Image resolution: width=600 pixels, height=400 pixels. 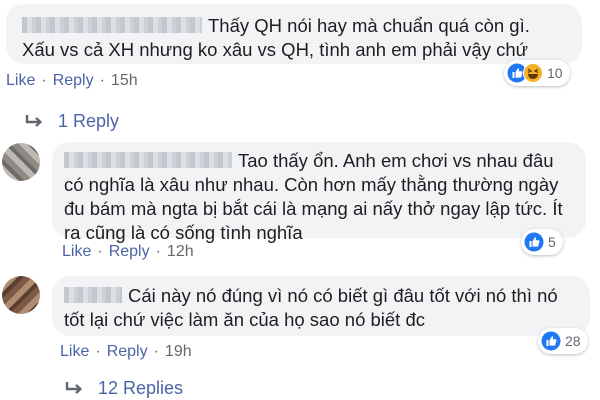 What do you see at coordinates (180, 251) in the screenshot?
I see `comment-timestamp: 12h` at bounding box center [180, 251].